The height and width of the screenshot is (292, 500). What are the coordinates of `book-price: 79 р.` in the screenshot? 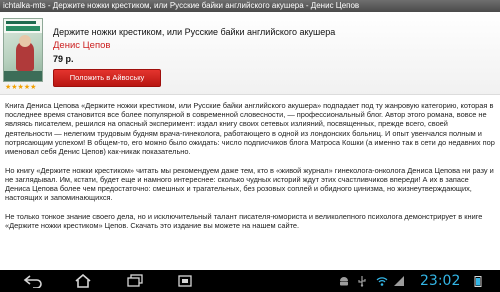 It's located at (63, 59).